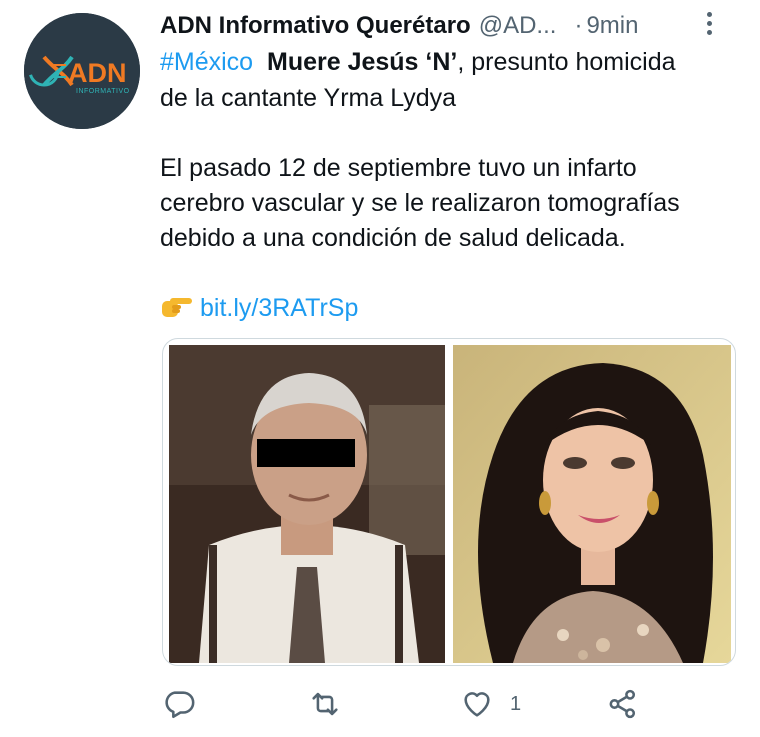 This screenshot has height=737, width=760. I want to click on like-button: 1, so click(490, 704).